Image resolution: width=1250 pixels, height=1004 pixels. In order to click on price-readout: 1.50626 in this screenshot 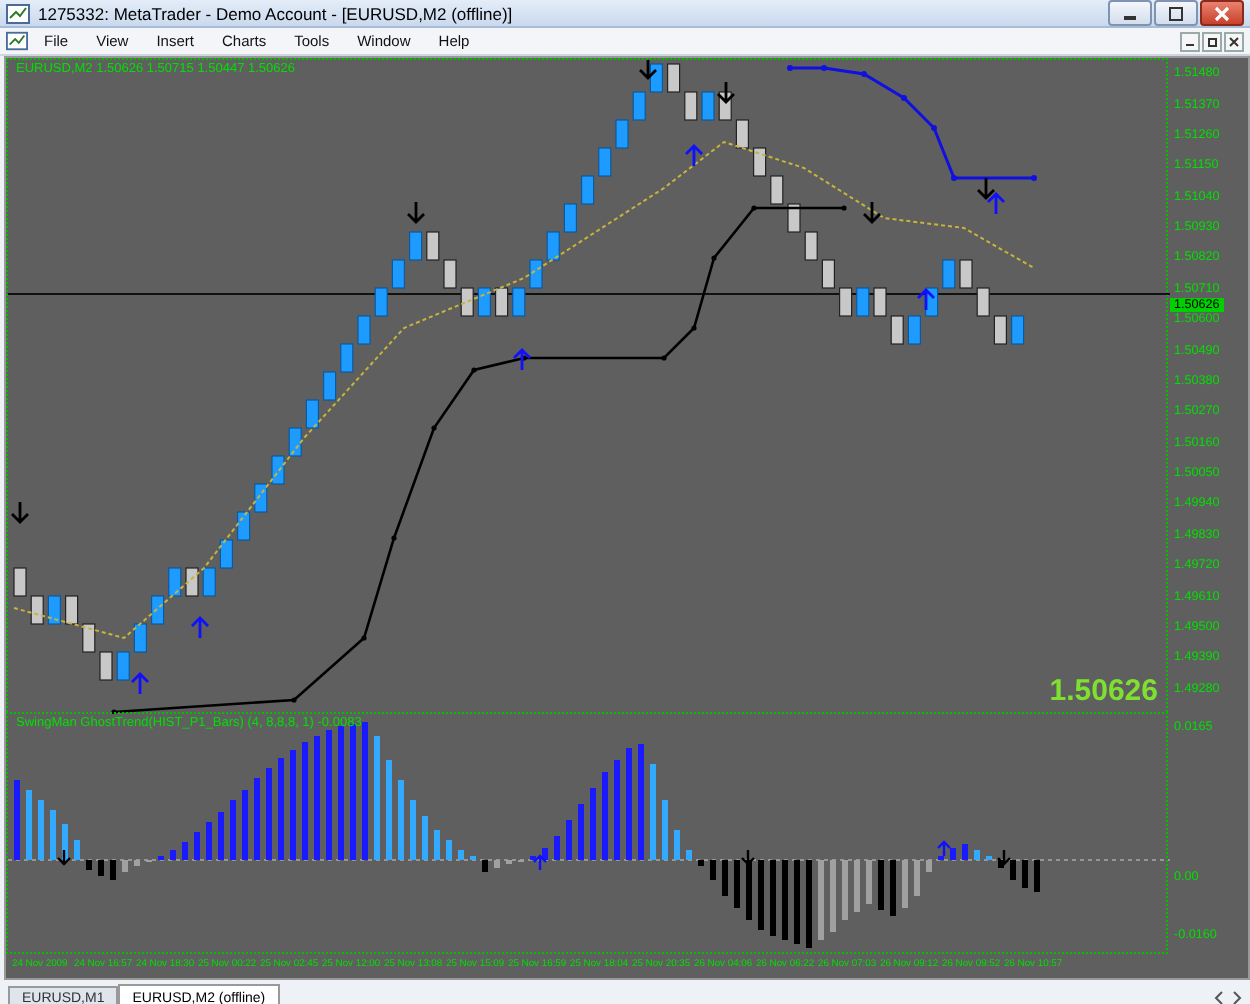, I will do `click(1103, 691)`.